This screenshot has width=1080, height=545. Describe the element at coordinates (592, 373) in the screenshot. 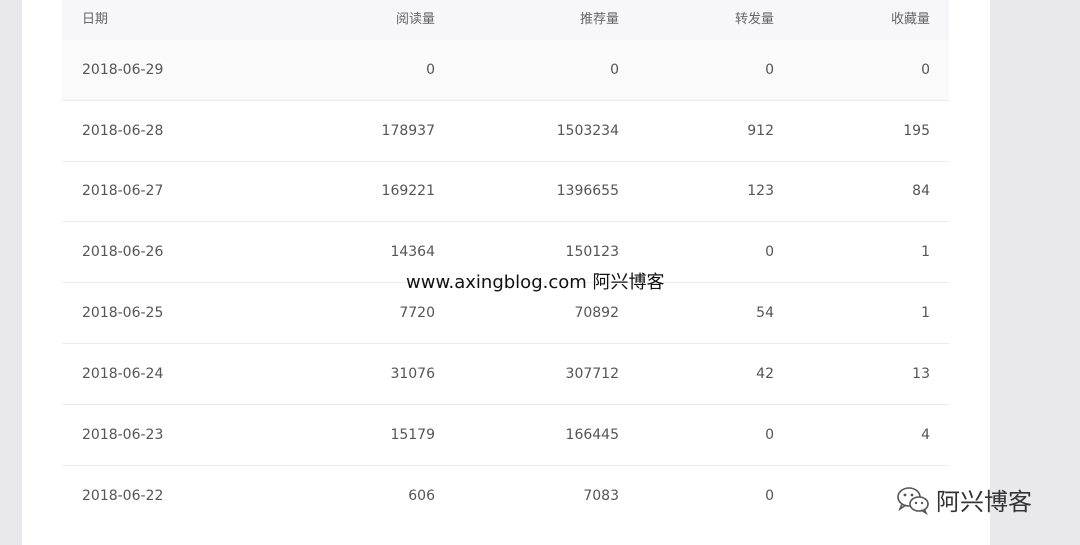

I see `cell-recommendations: 307712` at that location.